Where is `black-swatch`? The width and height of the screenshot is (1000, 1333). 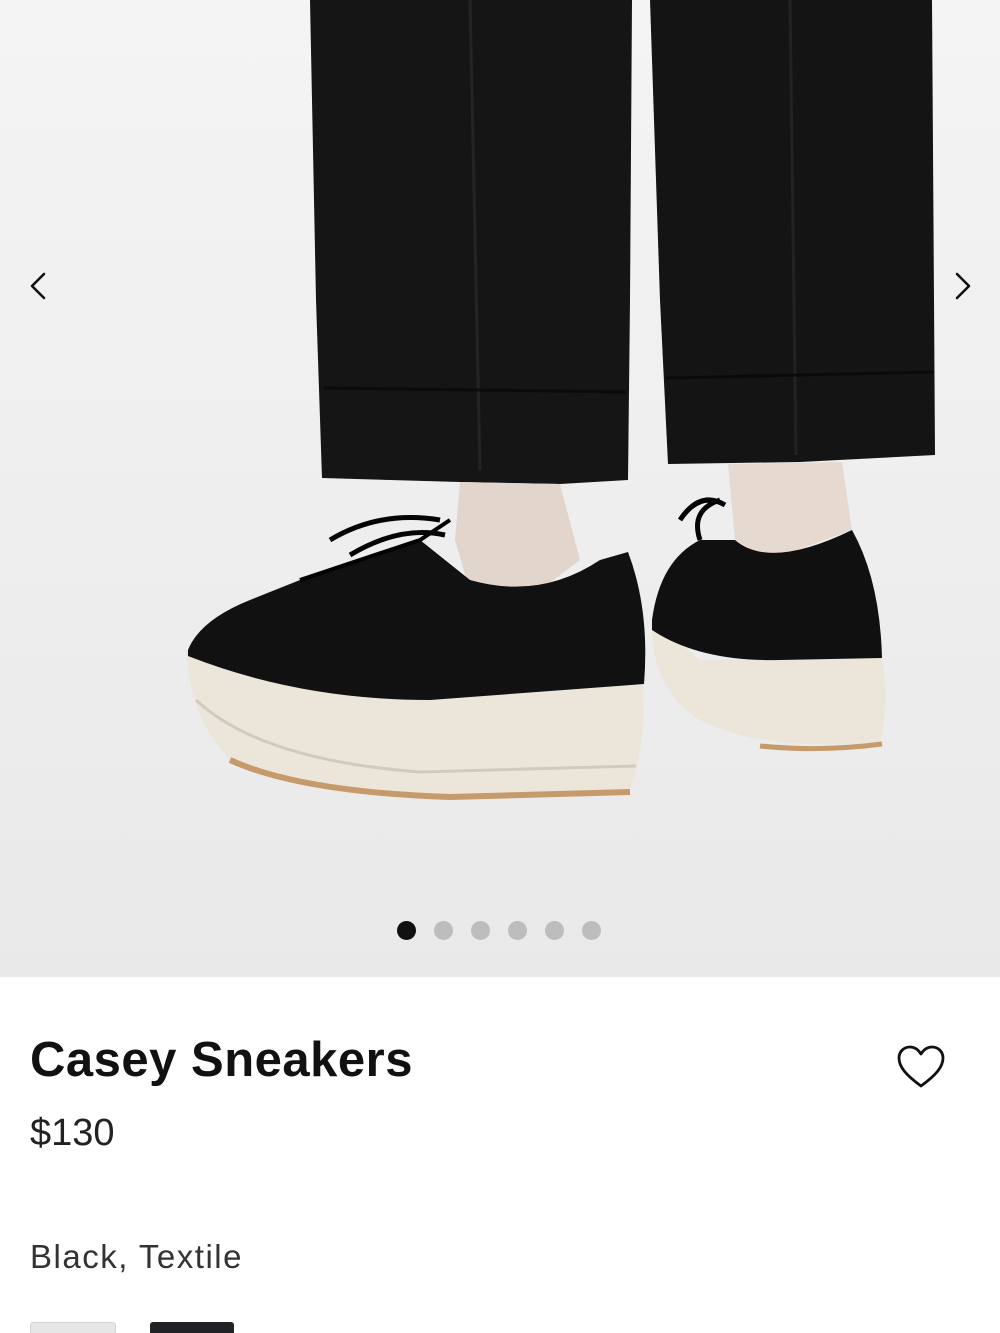
black-swatch is located at coordinates (192, 1327).